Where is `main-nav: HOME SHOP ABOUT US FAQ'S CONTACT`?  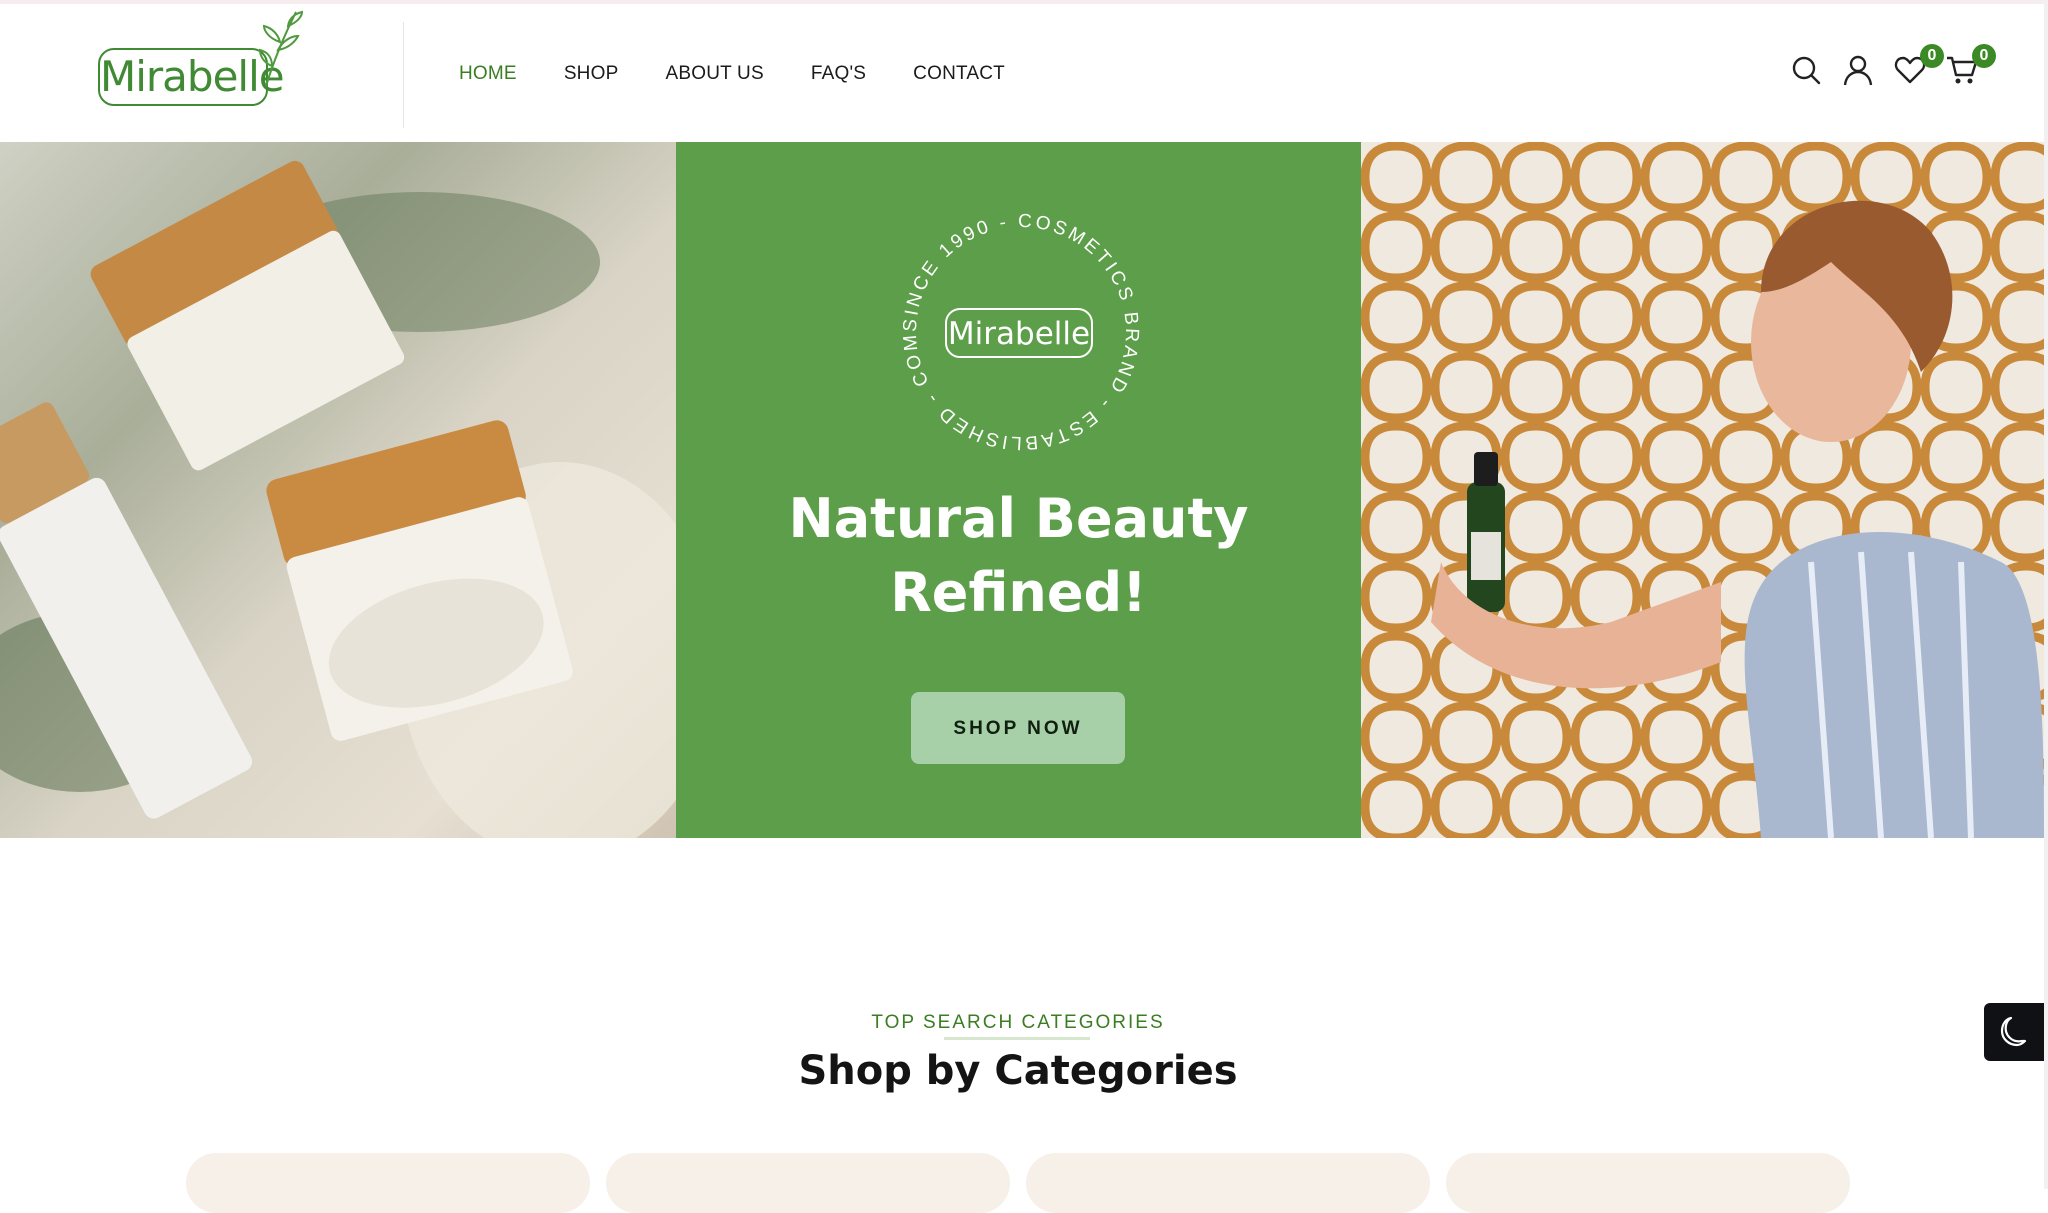 main-nav: HOME SHOP ABOUT US FAQ'S CONTACT is located at coordinates (755, 74).